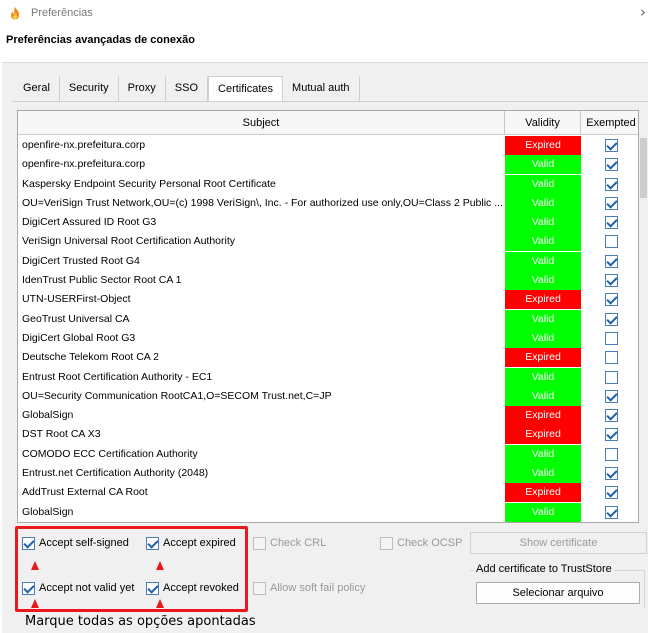 The image size is (648, 633). I want to click on table-row: IdenTrust Public Sector Root CA 1 Valid, so click(328, 281).